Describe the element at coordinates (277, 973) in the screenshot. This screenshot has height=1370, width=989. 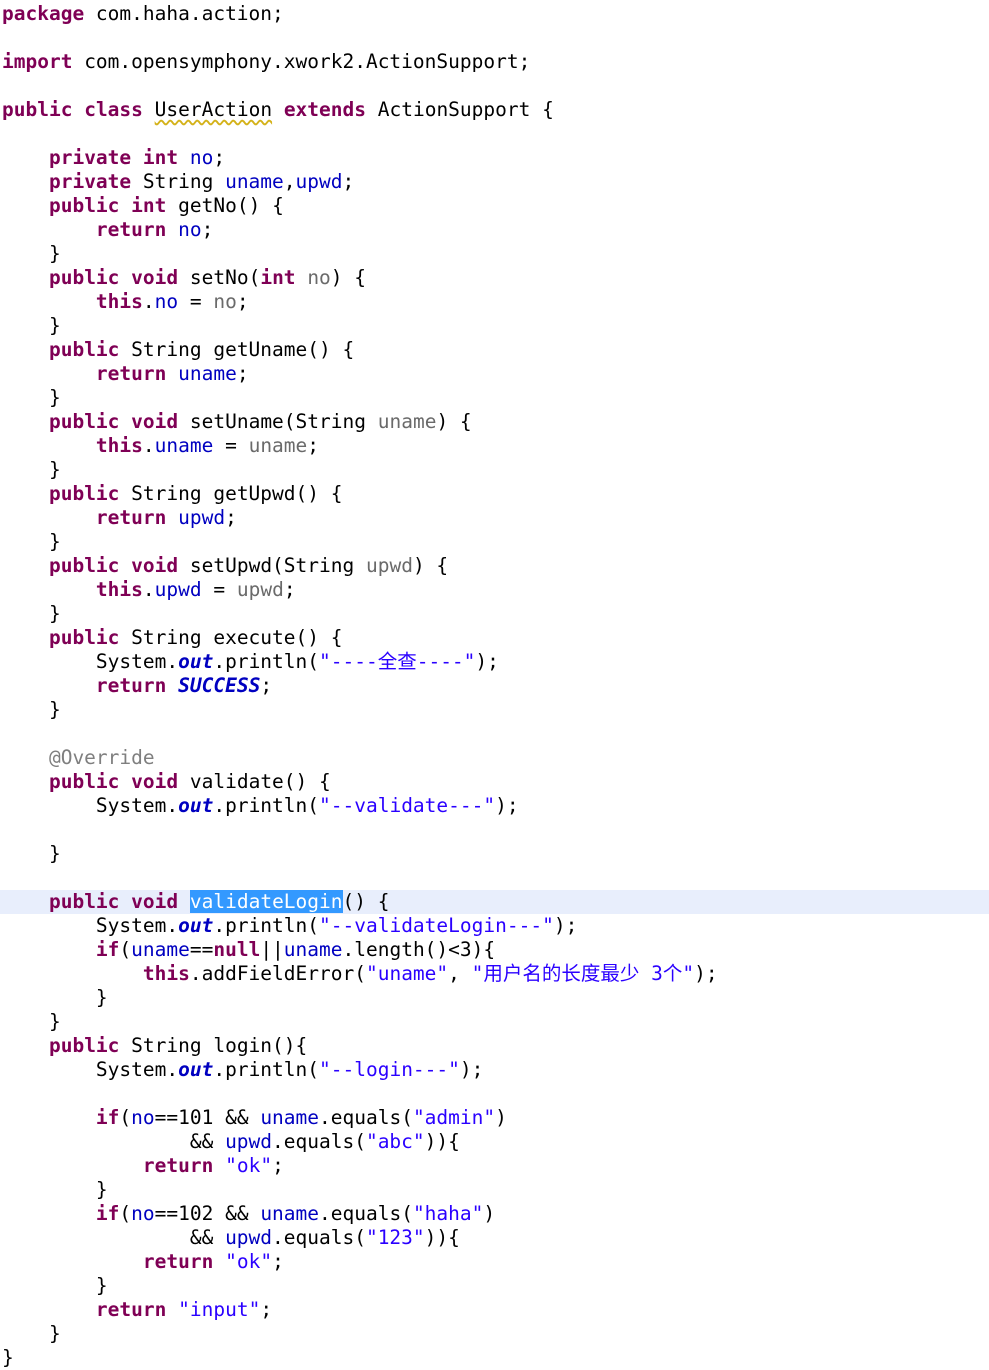
I see `code-token: .addFieldError(` at that location.